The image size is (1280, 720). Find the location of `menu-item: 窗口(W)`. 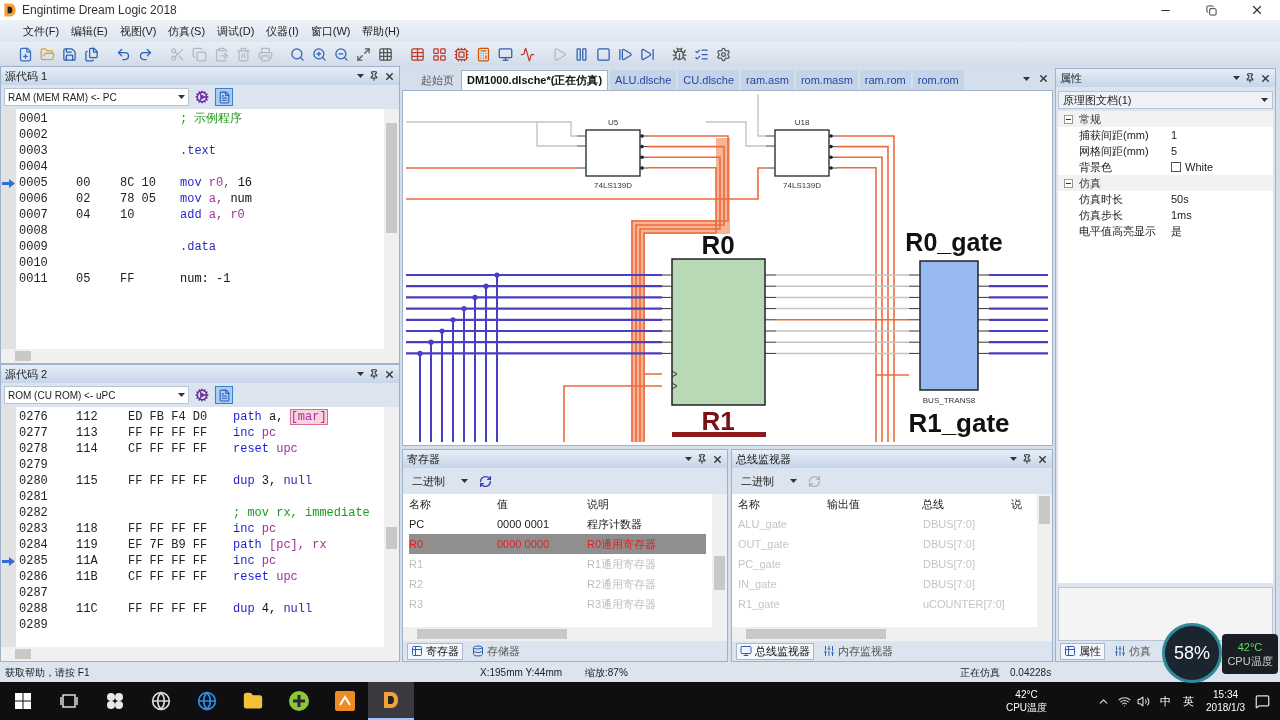

menu-item: 窗口(W) is located at coordinates (330, 31).